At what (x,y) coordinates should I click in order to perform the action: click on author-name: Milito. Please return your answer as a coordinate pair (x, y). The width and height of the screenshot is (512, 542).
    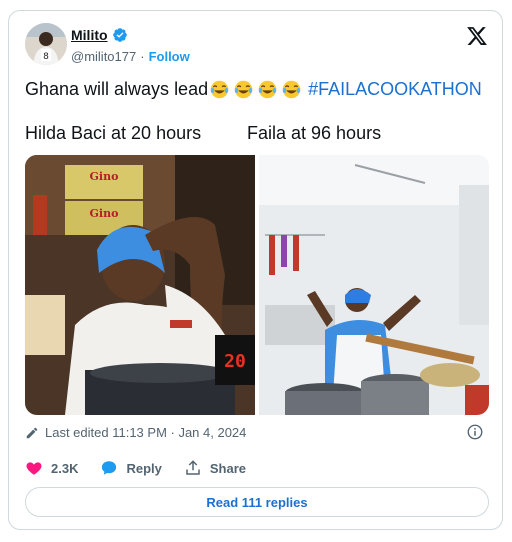
    Looking at the image, I should click on (89, 35).